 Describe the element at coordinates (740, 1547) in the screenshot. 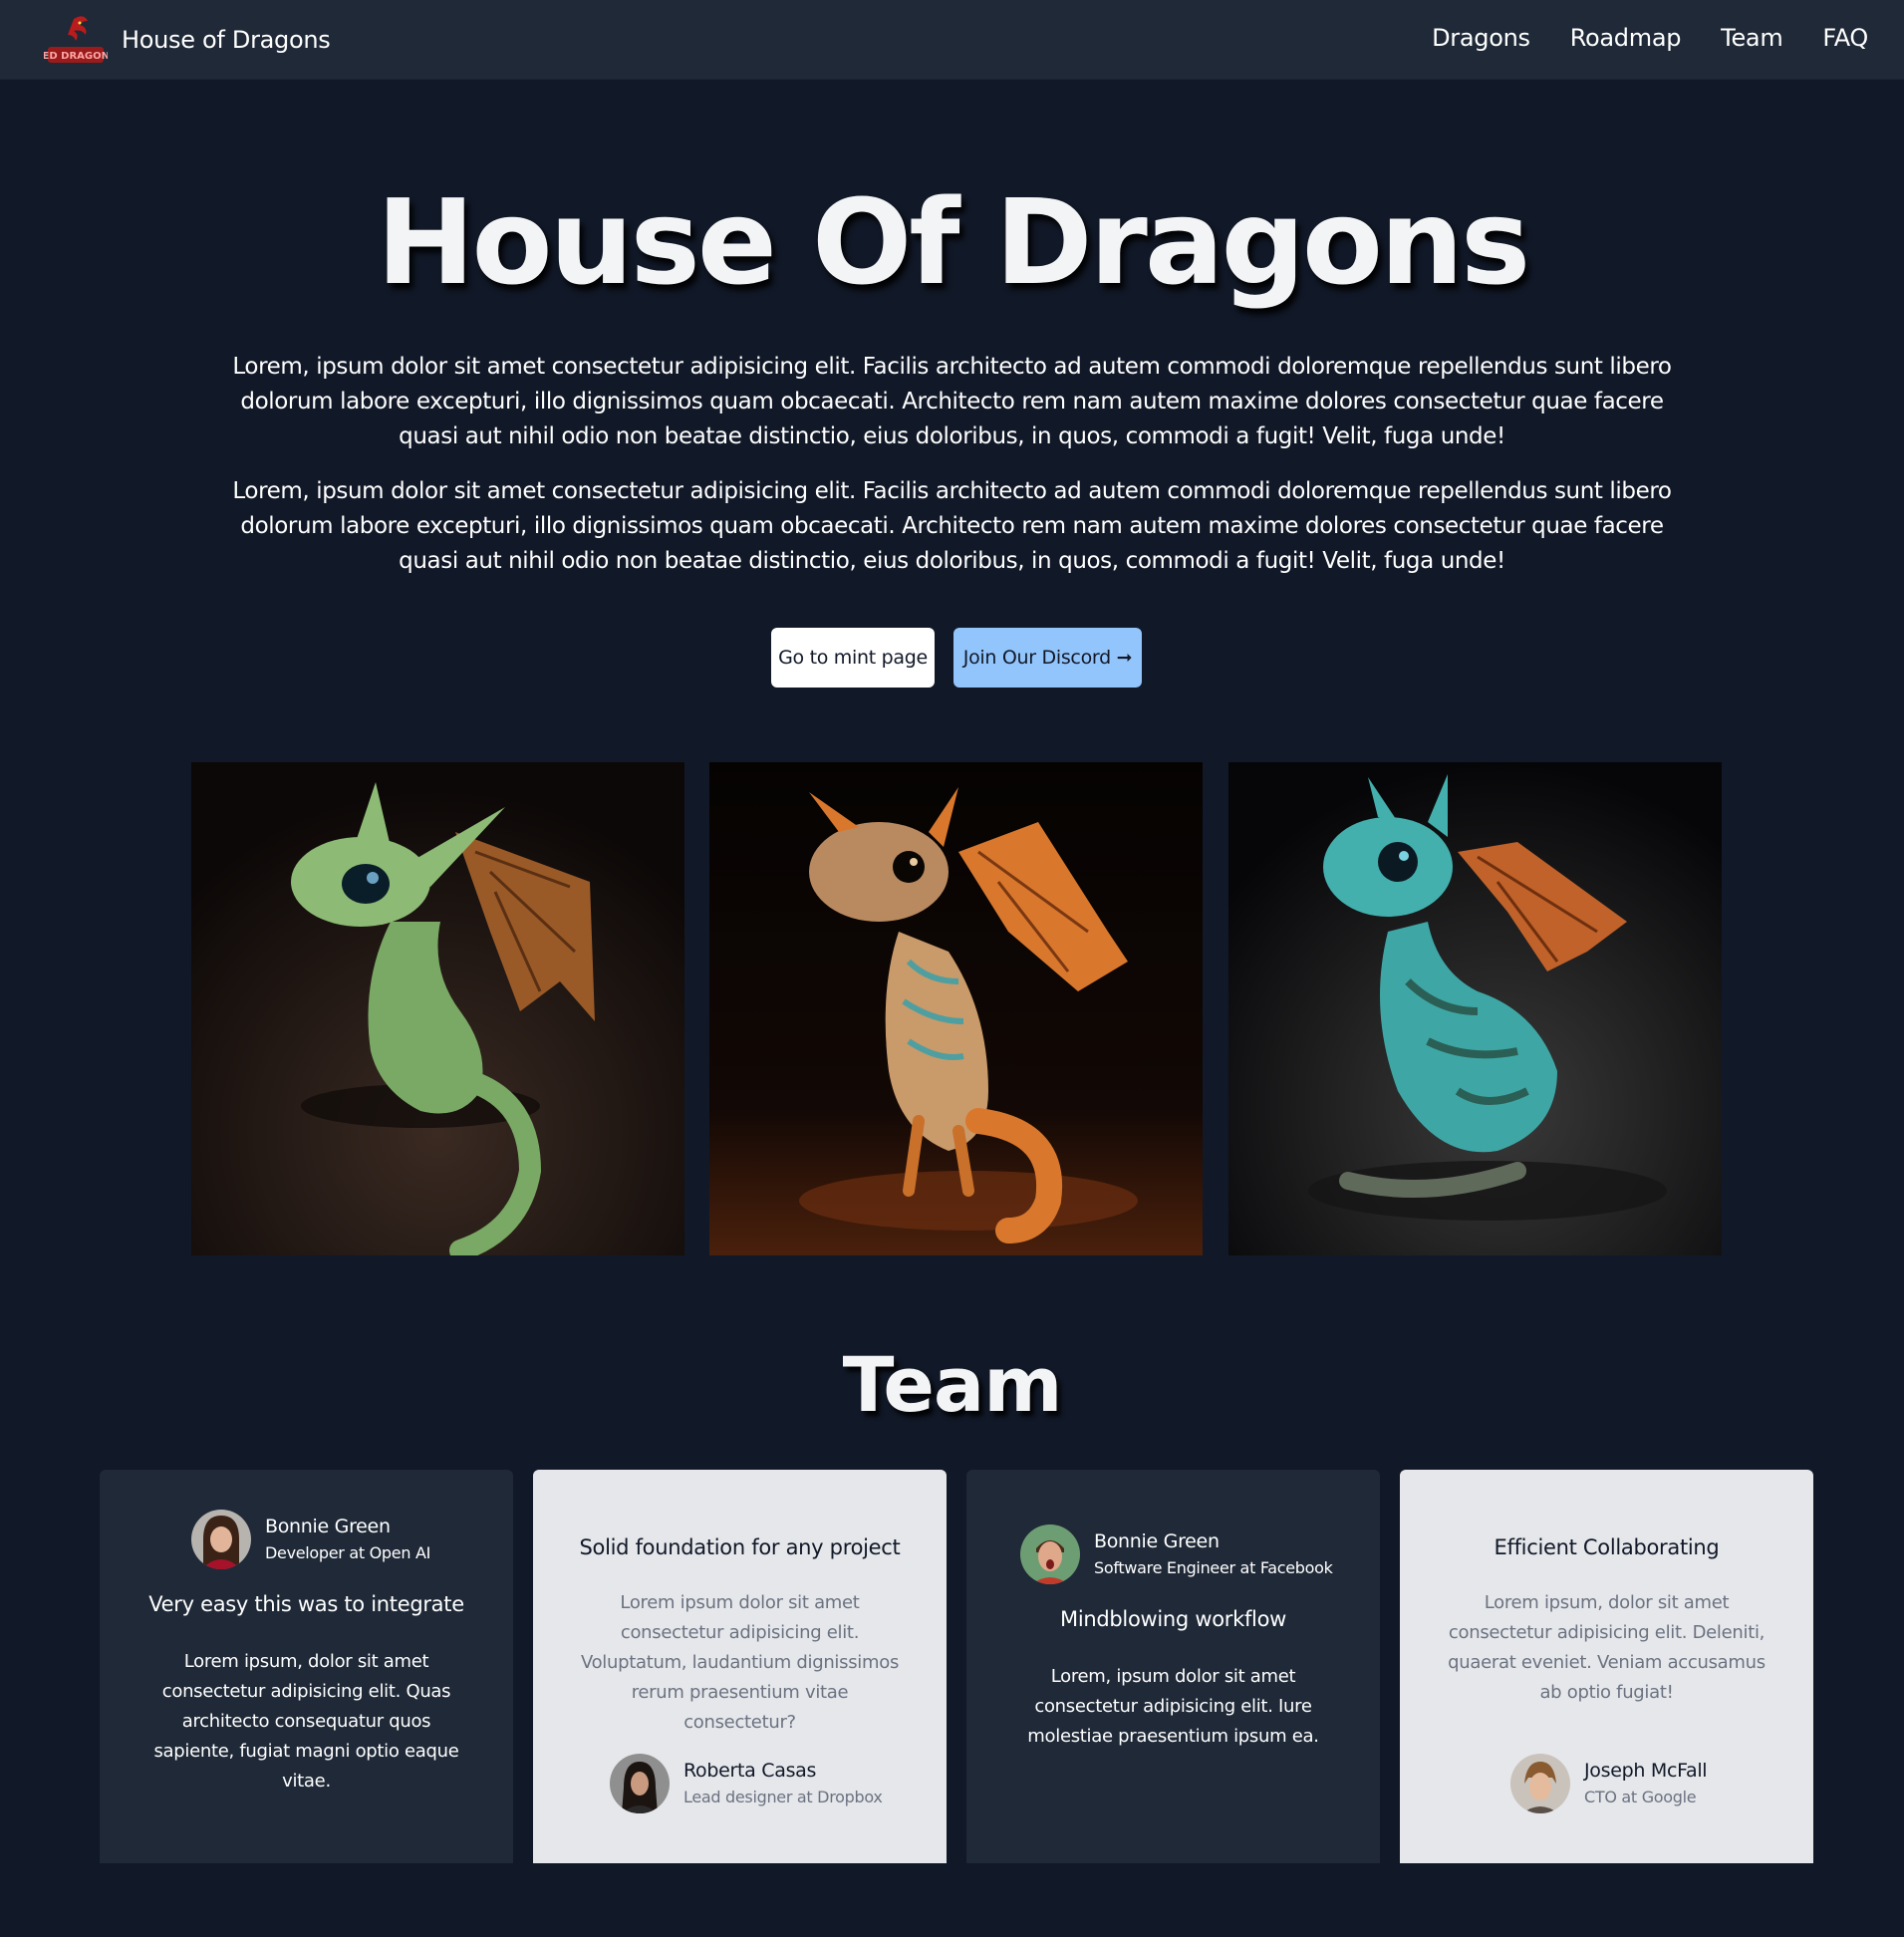

I see `quote-title: Solid foundation for any project` at that location.